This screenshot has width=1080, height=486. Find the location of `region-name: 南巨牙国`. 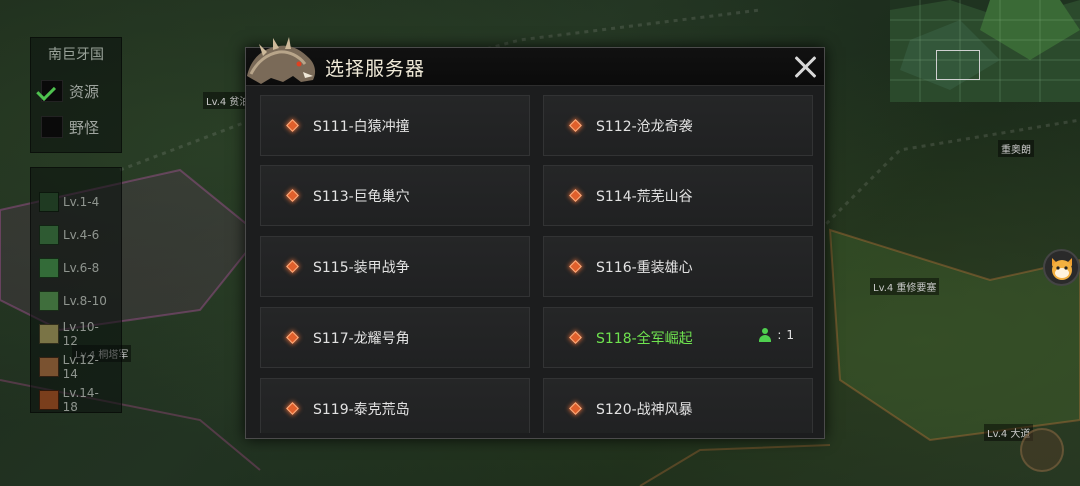

region-name: 南巨牙国 is located at coordinates (76, 55).